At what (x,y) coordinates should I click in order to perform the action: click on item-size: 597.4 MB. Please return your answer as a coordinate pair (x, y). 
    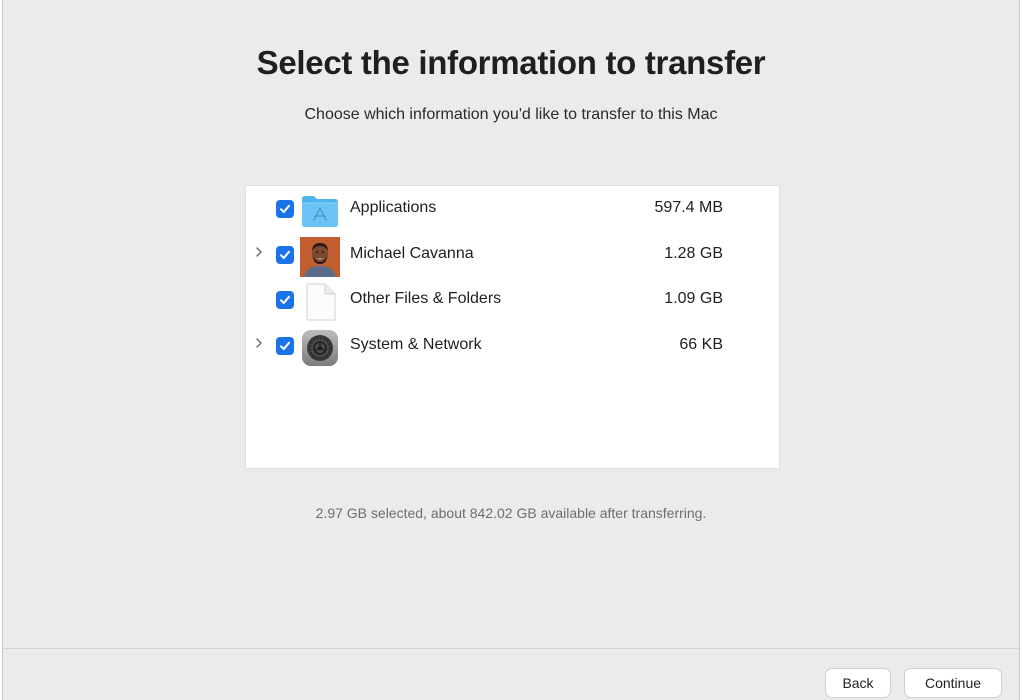
    Looking at the image, I should click on (688, 207).